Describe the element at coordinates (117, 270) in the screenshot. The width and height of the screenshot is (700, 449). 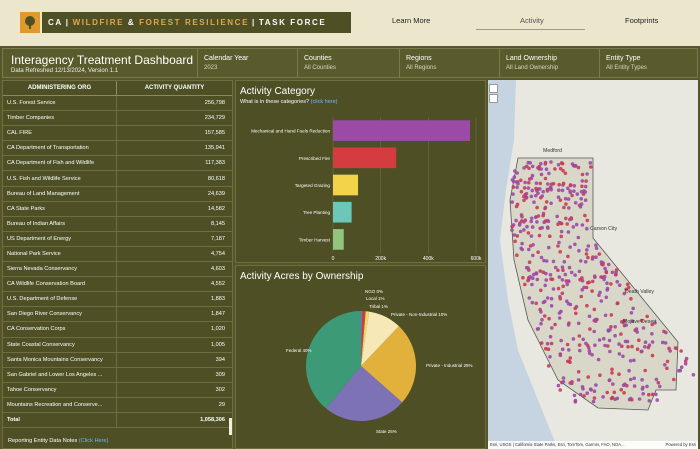
I see `table-row: Sierra Nevada Conservancy 4,603` at that location.